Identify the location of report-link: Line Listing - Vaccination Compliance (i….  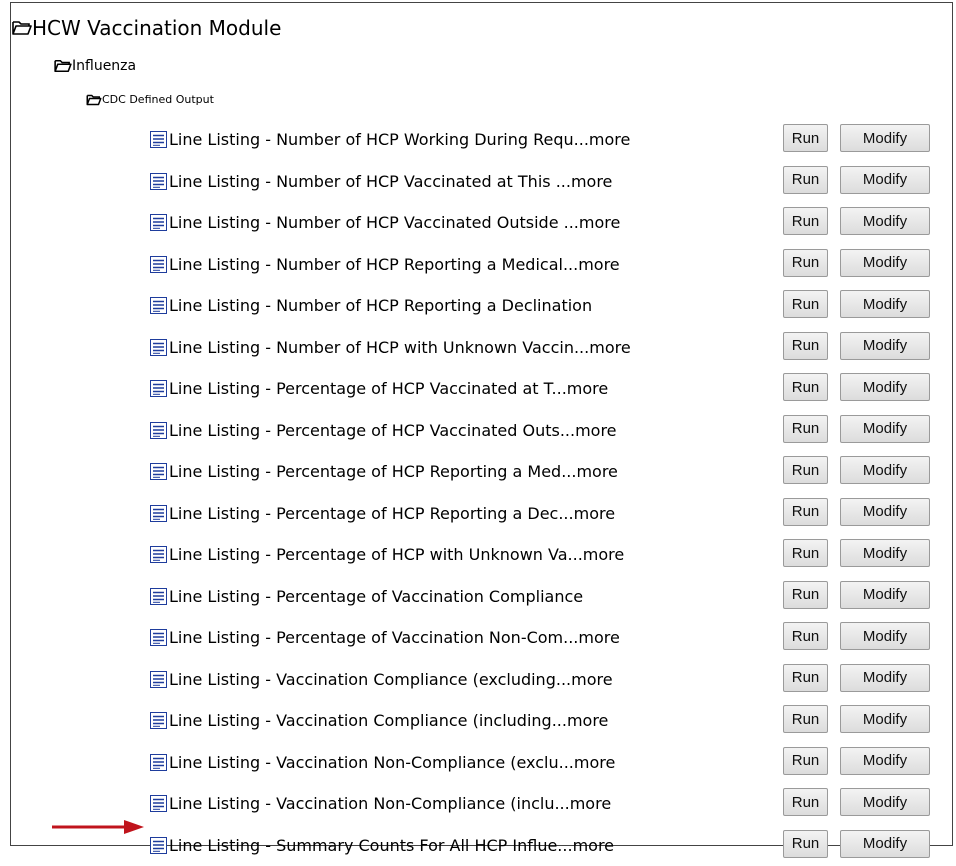
(379, 720).